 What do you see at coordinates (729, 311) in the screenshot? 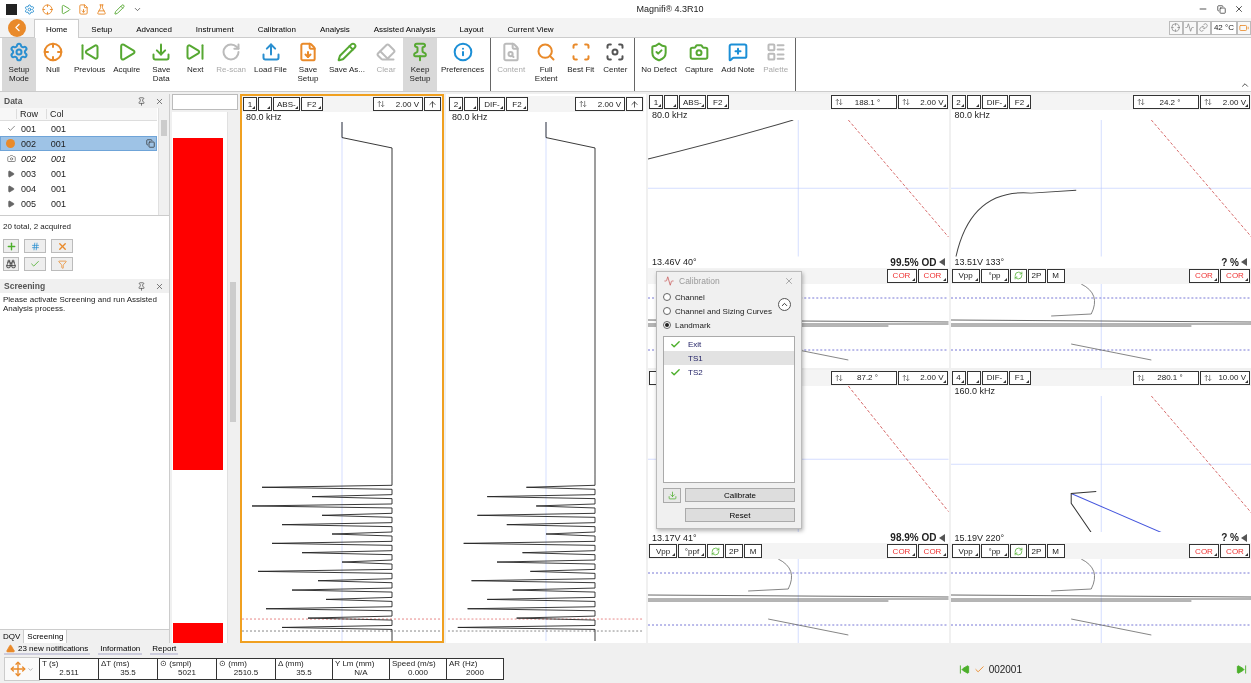
I see `radio-option: Channel and Sizing Curves` at bounding box center [729, 311].